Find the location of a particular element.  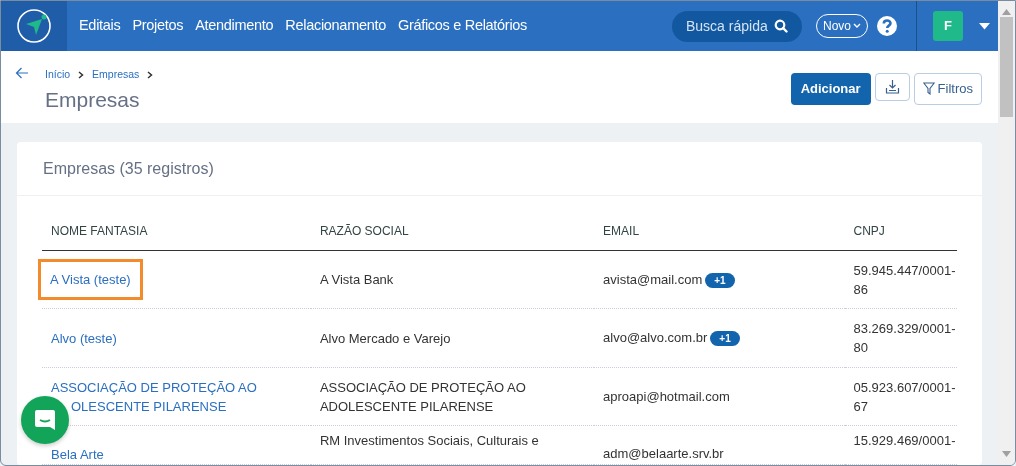

email-text: alvo@alvo.com.br is located at coordinates (655, 337).